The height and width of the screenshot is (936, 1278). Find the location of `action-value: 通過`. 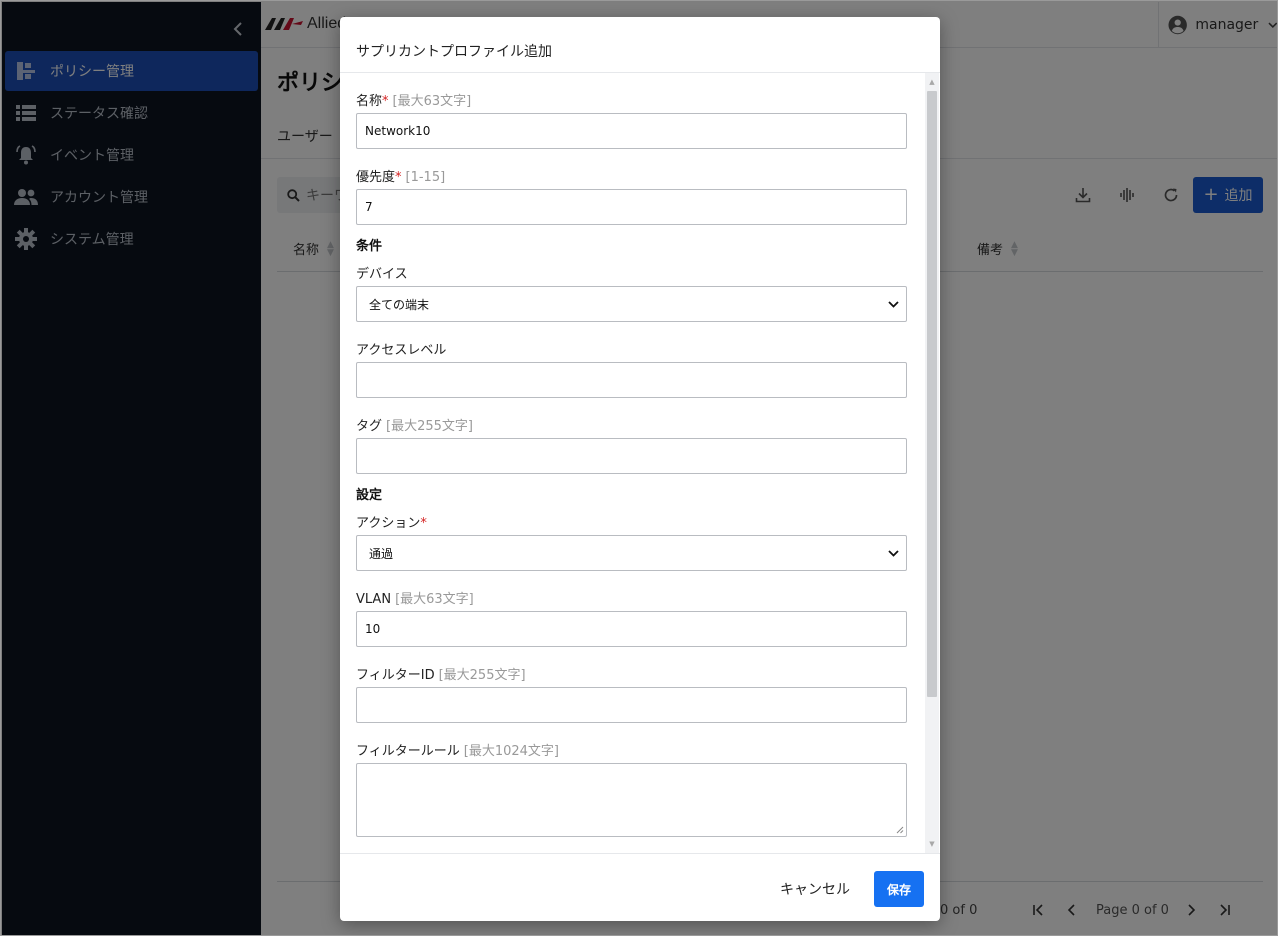

action-value: 通過 is located at coordinates (381, 553).